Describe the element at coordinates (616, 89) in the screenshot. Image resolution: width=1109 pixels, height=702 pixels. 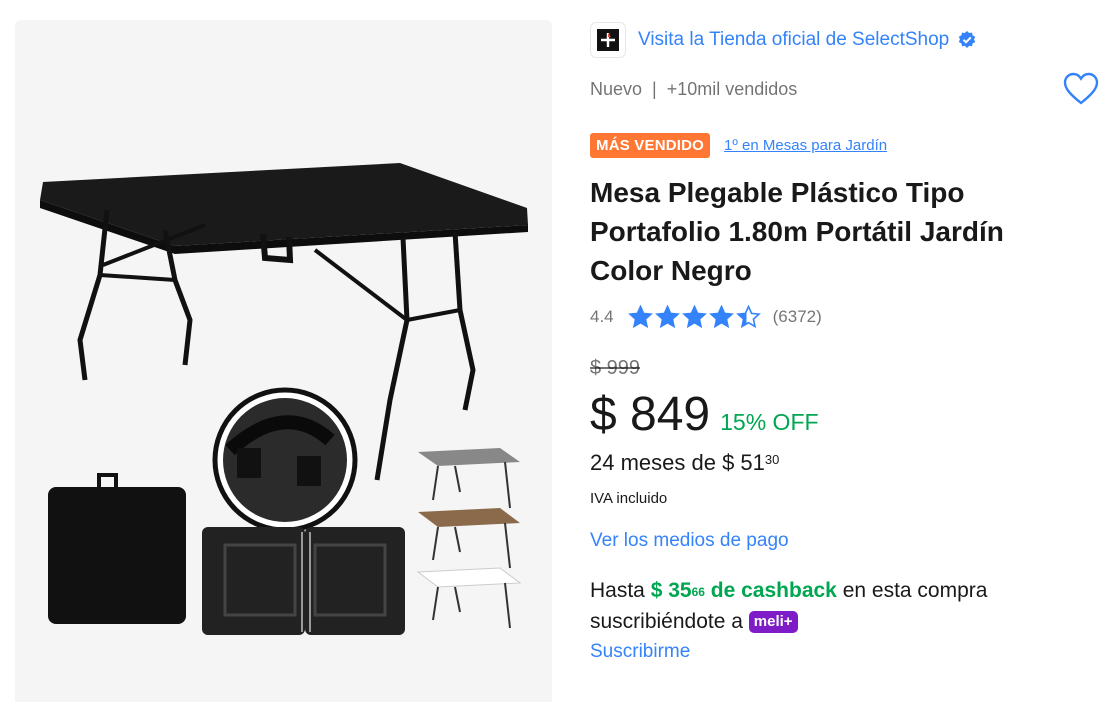
I see `condition-status: Nuevo` at that location.